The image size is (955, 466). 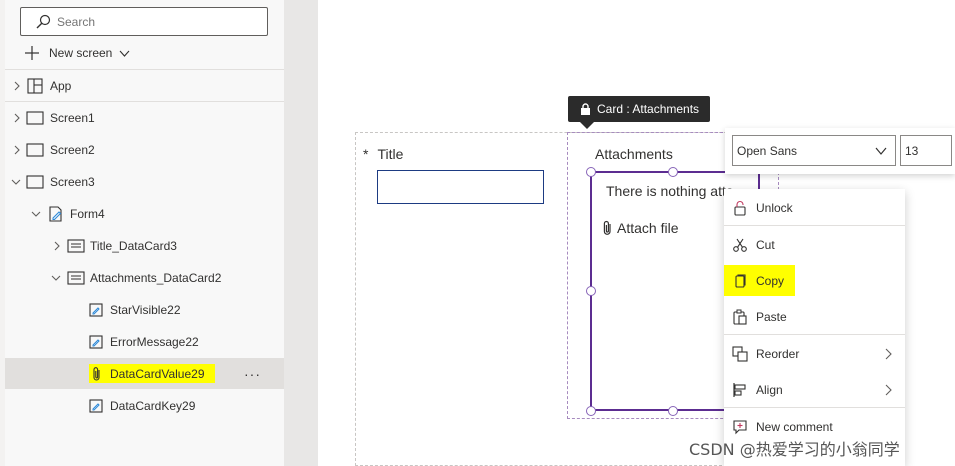 What do you see at coordinates (740, 281) in the screenshot?
I see `copy-icon` at bounding box center [740, 281].